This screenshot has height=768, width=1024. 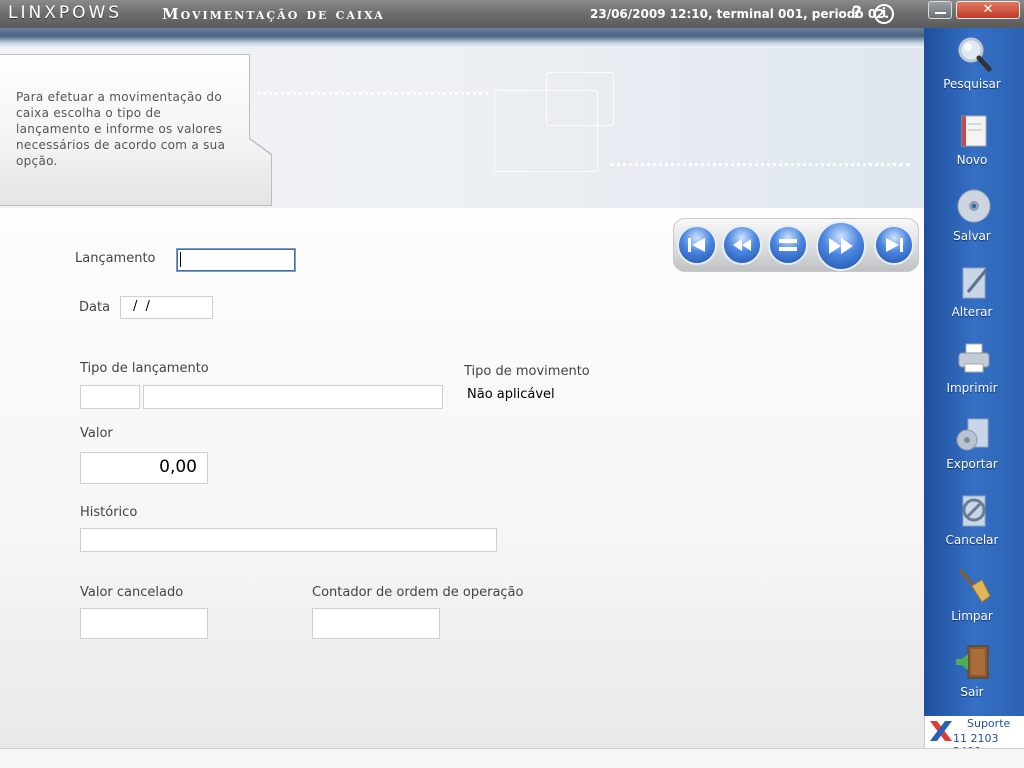 I want to click on toolbar-button-salvar: Salvar, so click(x=974, y=219).